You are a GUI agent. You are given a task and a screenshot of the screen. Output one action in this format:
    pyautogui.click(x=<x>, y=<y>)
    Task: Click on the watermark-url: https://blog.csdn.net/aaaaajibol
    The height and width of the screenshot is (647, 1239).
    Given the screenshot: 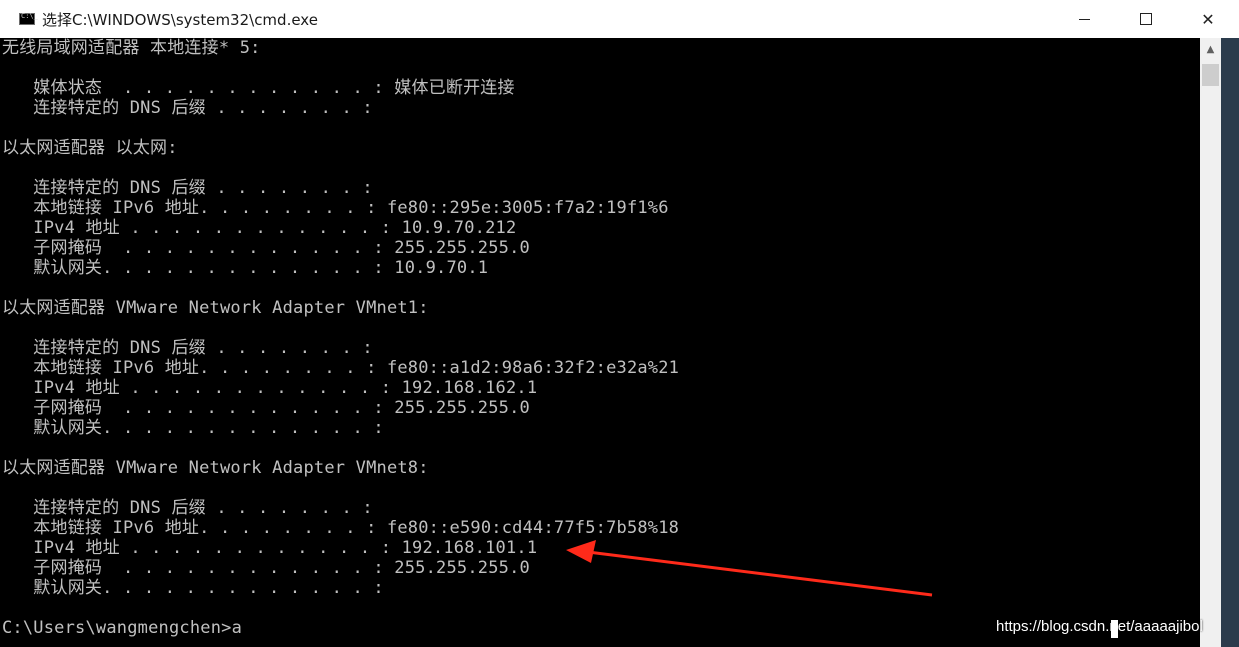 What is the action you would take?
    pyautogui.click(x=1099, y=626)
    